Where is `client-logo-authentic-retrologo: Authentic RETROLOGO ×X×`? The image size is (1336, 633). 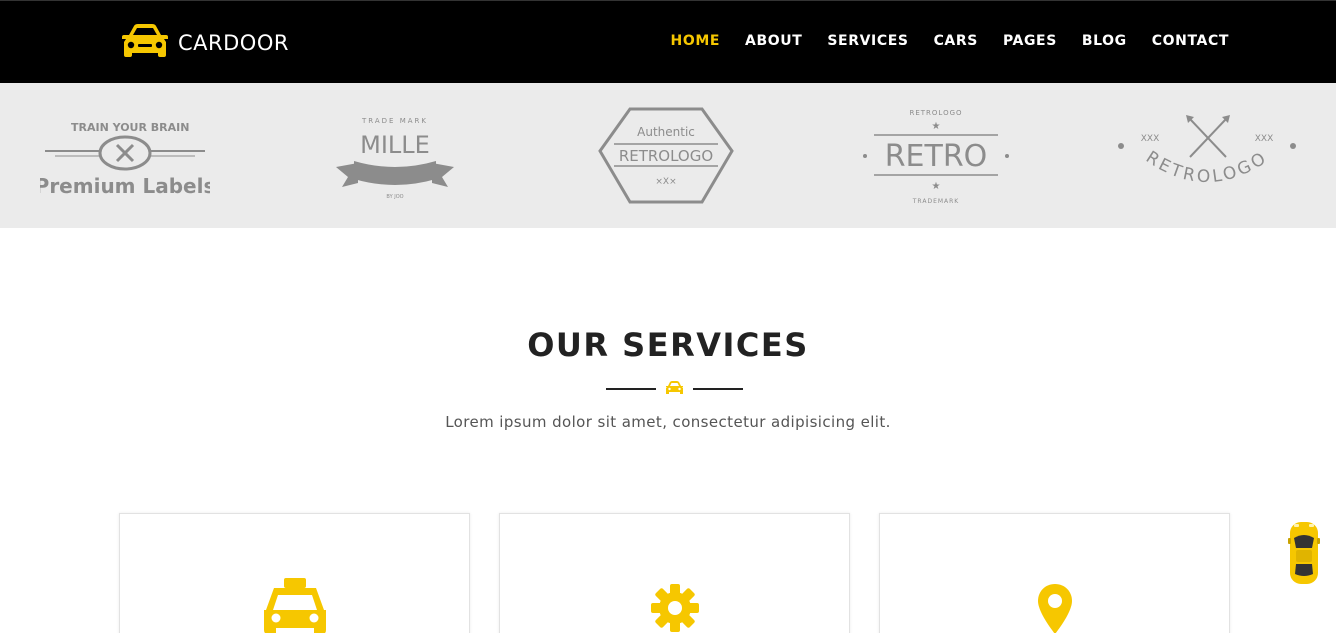 client-logo-authentic-retrologo: Authentic RETROLOGO ×X× is located at coordinates (666, 155).